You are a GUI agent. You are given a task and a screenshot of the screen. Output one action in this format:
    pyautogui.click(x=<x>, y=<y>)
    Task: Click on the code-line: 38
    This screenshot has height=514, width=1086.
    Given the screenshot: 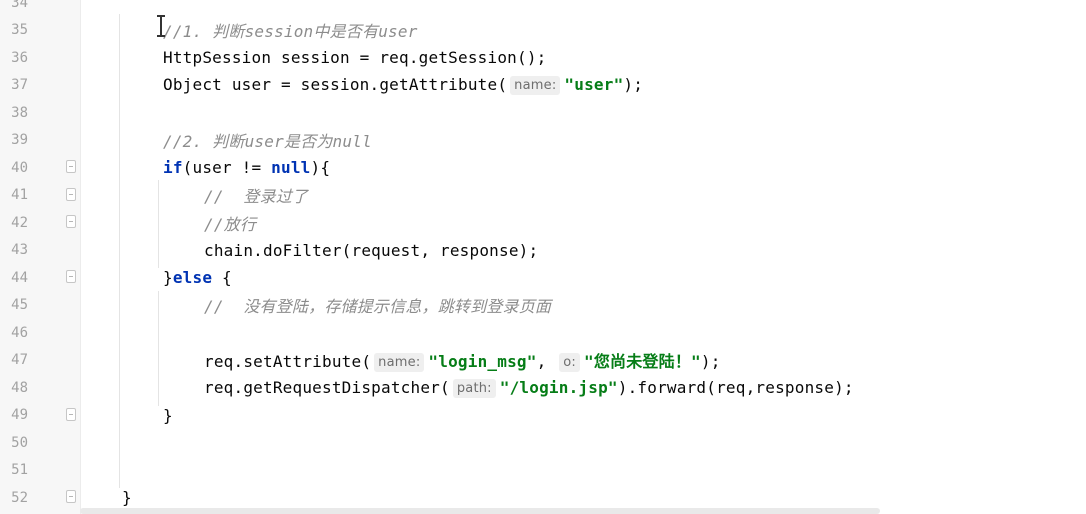 What is the action you would take?
    pyautogui.click(x=543, y=112)
    